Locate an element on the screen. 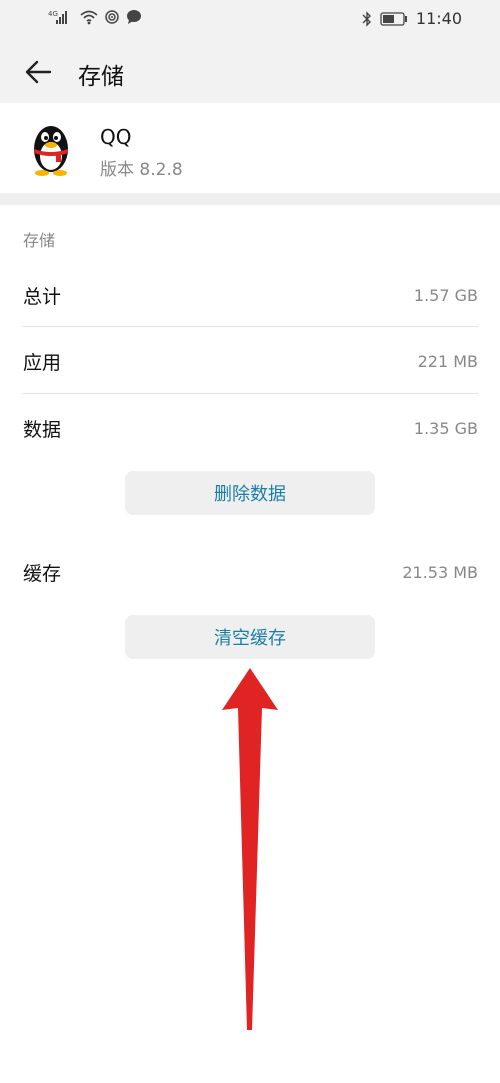  row-value: 221 MB is located at coordinates (447, 361).